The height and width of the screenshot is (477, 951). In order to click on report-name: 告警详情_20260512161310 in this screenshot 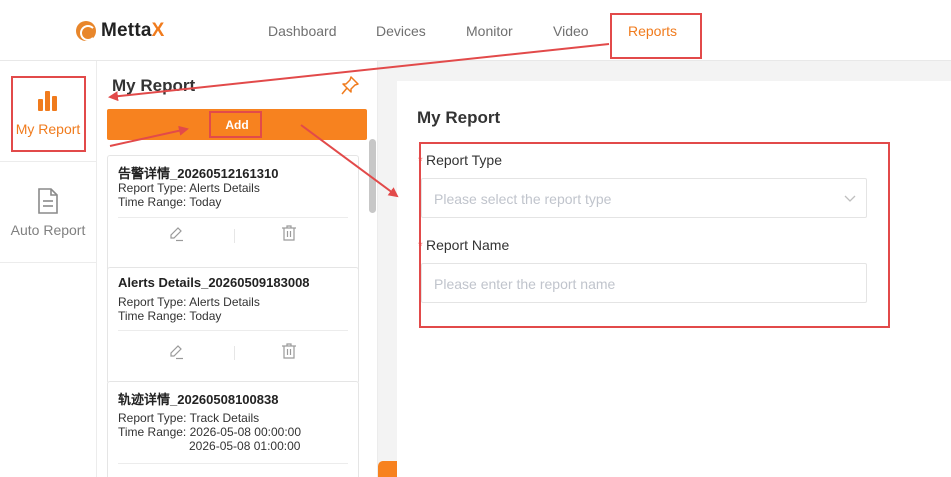, I will do `click(198, 173)`.